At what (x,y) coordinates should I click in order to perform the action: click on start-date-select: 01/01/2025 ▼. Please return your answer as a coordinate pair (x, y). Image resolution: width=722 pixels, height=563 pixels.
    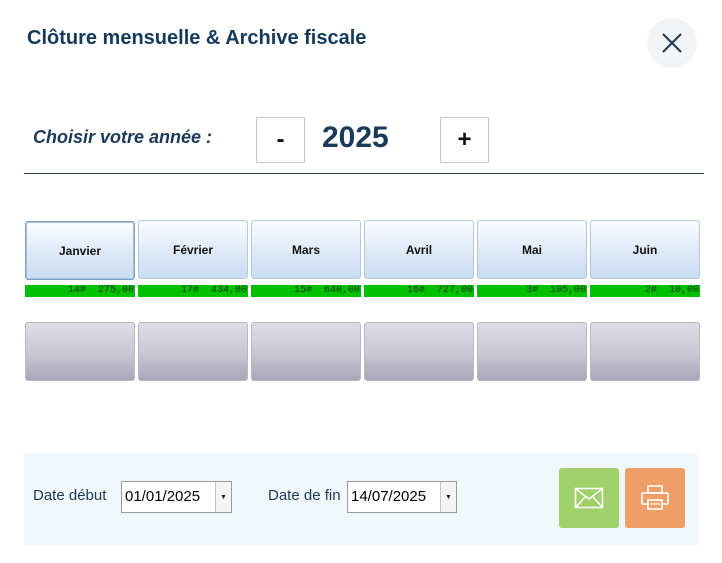
    Looking at the image, I should click on (176, 497).